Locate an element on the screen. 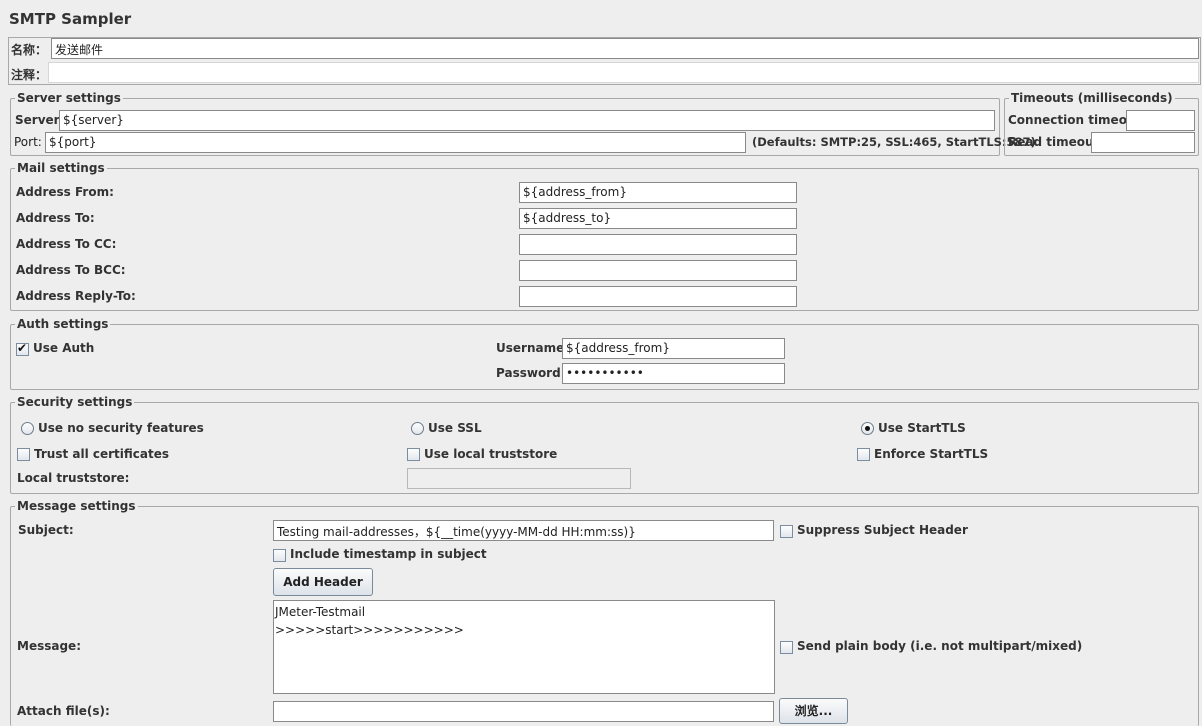  timeouts-legend: Timeouts (milliseconds) is located at coordinates (1092, 98).